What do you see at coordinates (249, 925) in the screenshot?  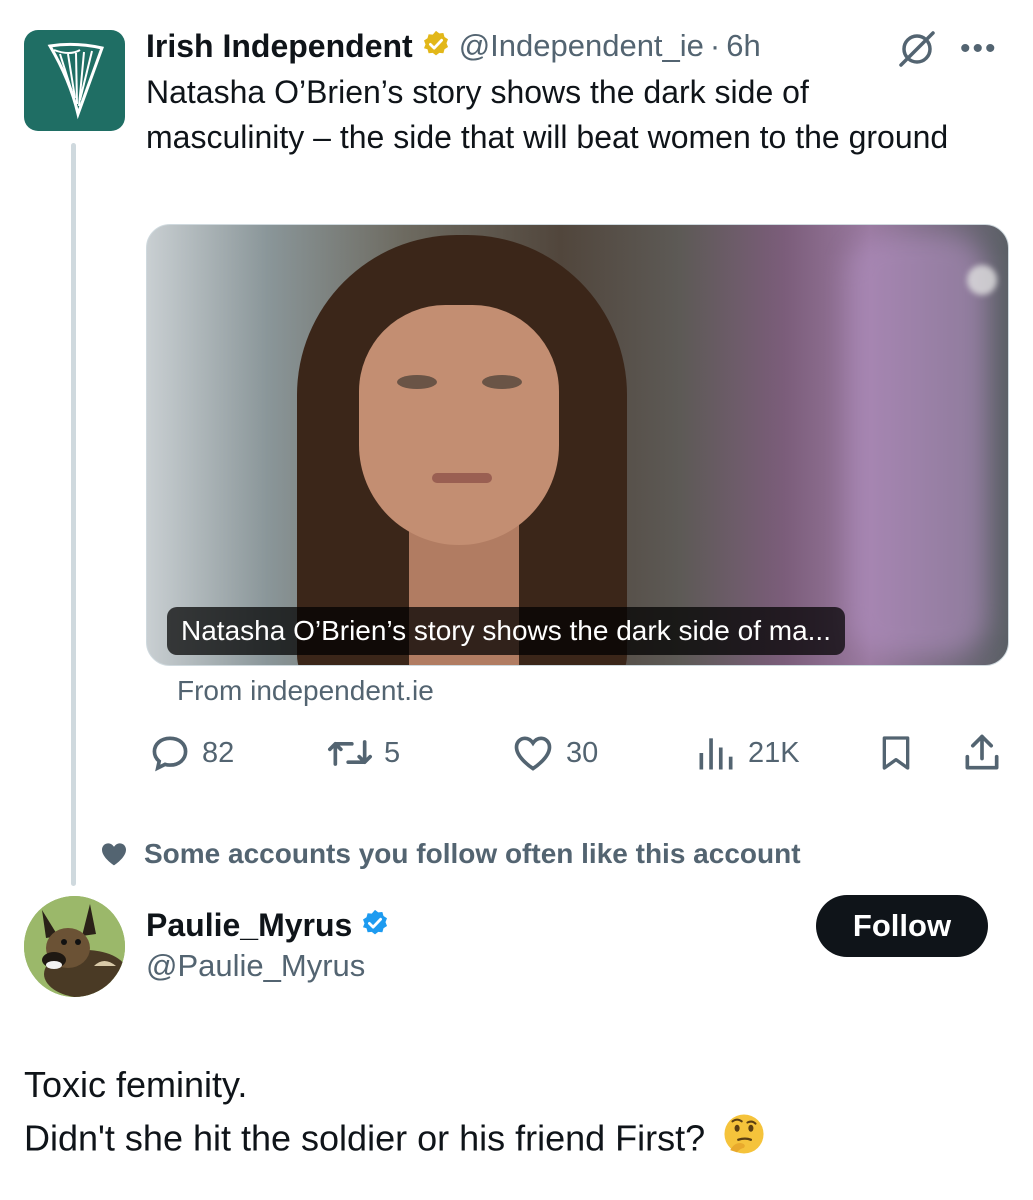 I see `reply-author-name: Paulie_Myrus` at bounding box center [249, 925].